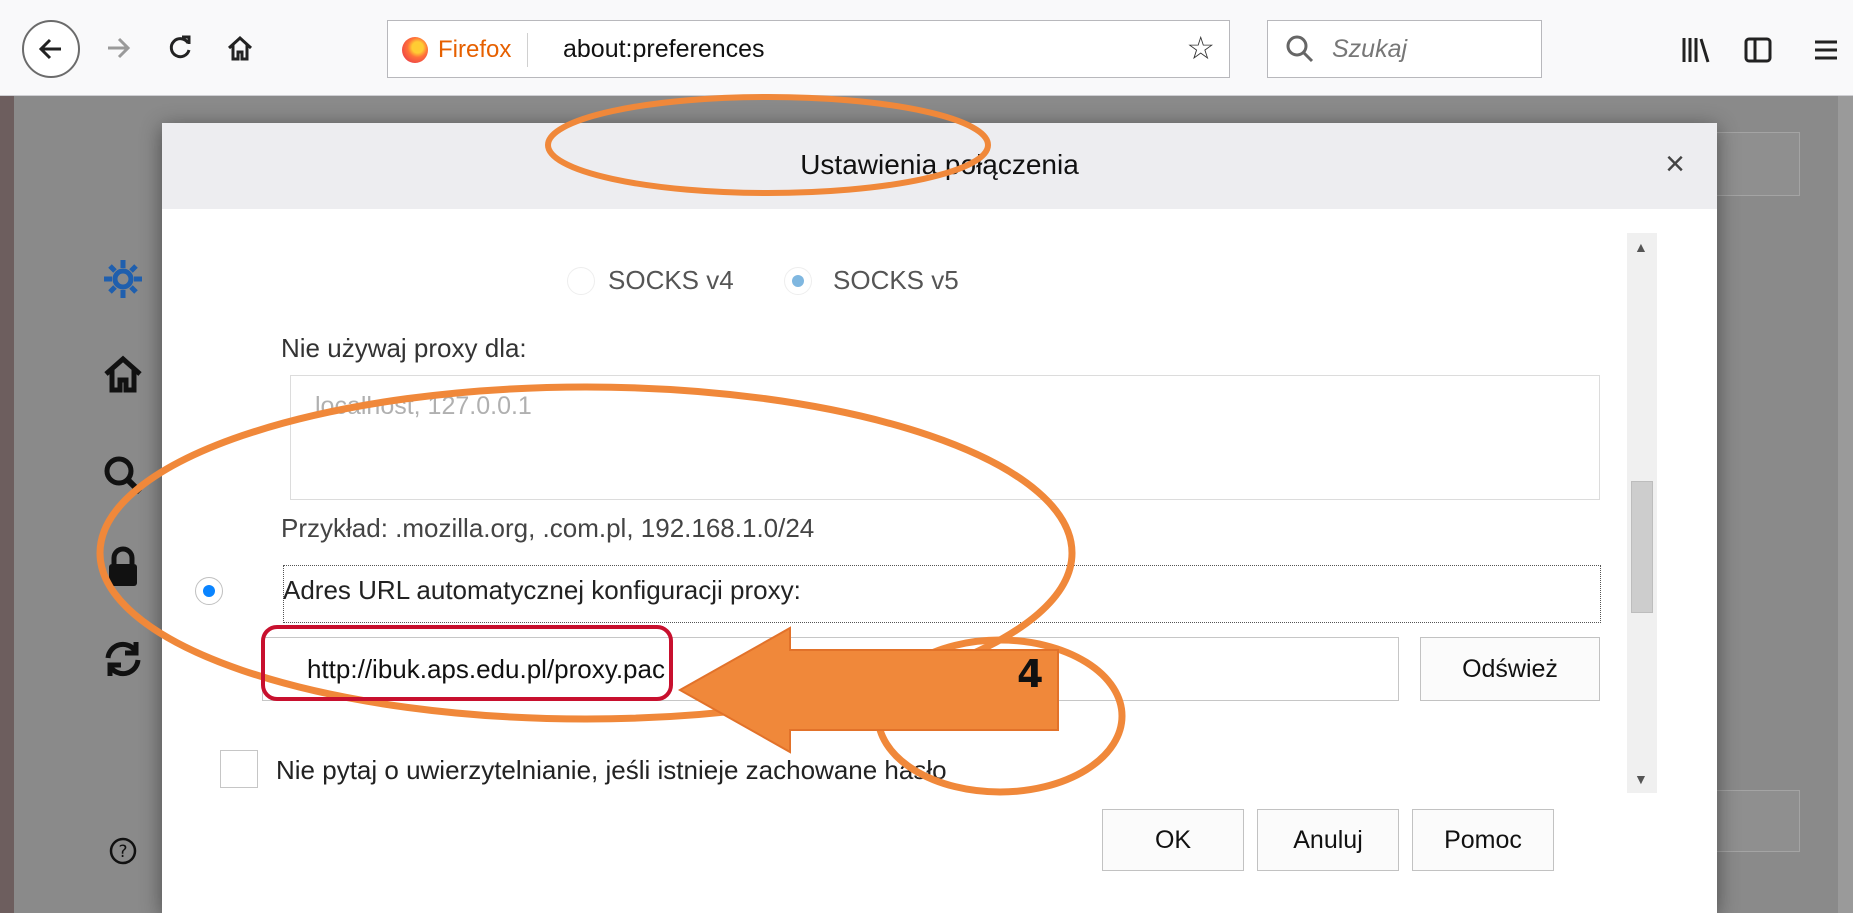 This screenshot has width=1853, height=913. I want to click on url-bar: Firefox about:preferences ☆, so click(808, 49).